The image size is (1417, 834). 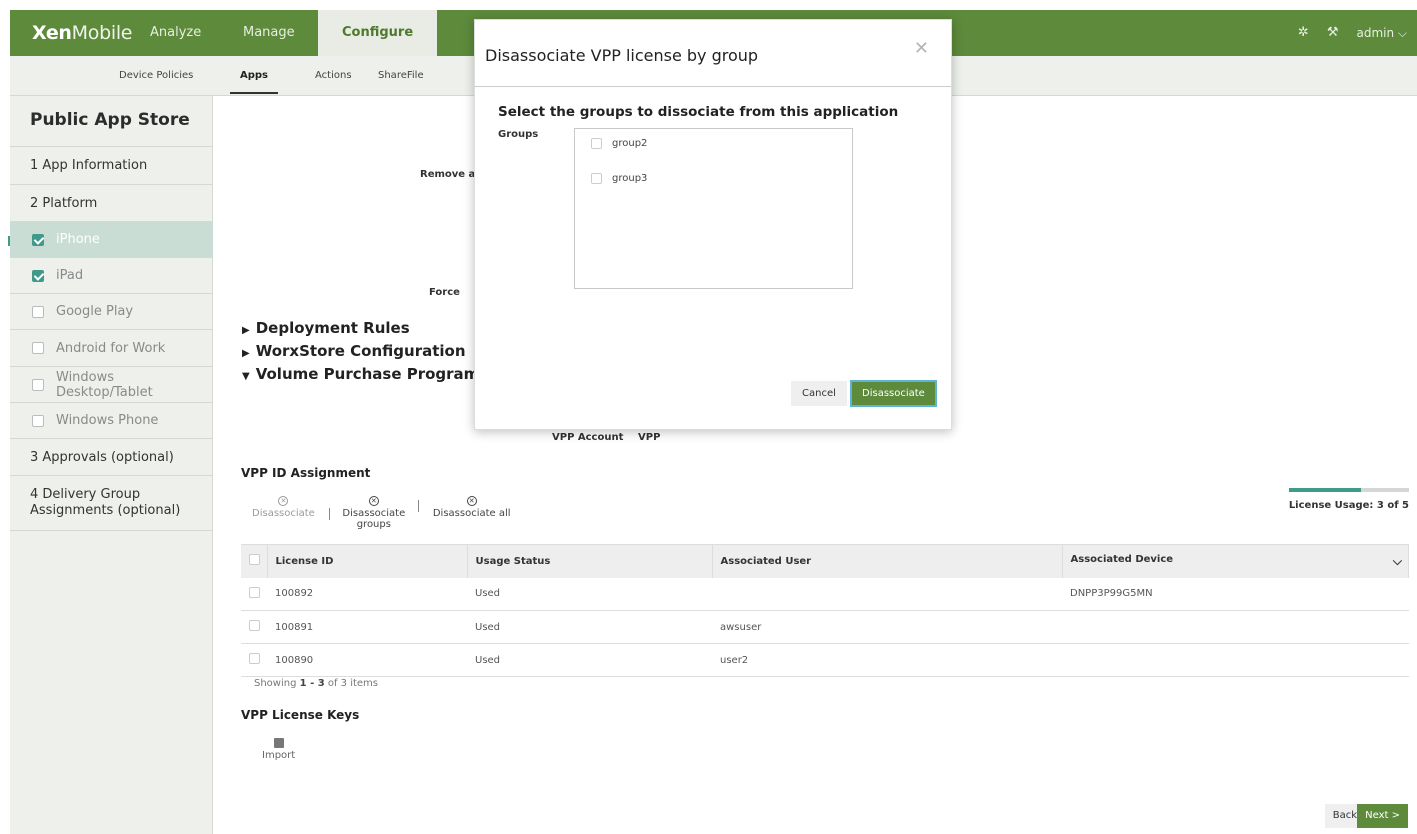 I want to click on disassociate-all-button: ✕ Disassociate all, so click(x=472, y=513).